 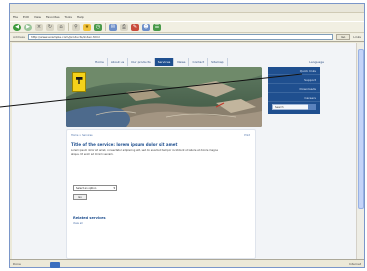 I want to click on home-icon: ⌂, so click(x=61, y=27).